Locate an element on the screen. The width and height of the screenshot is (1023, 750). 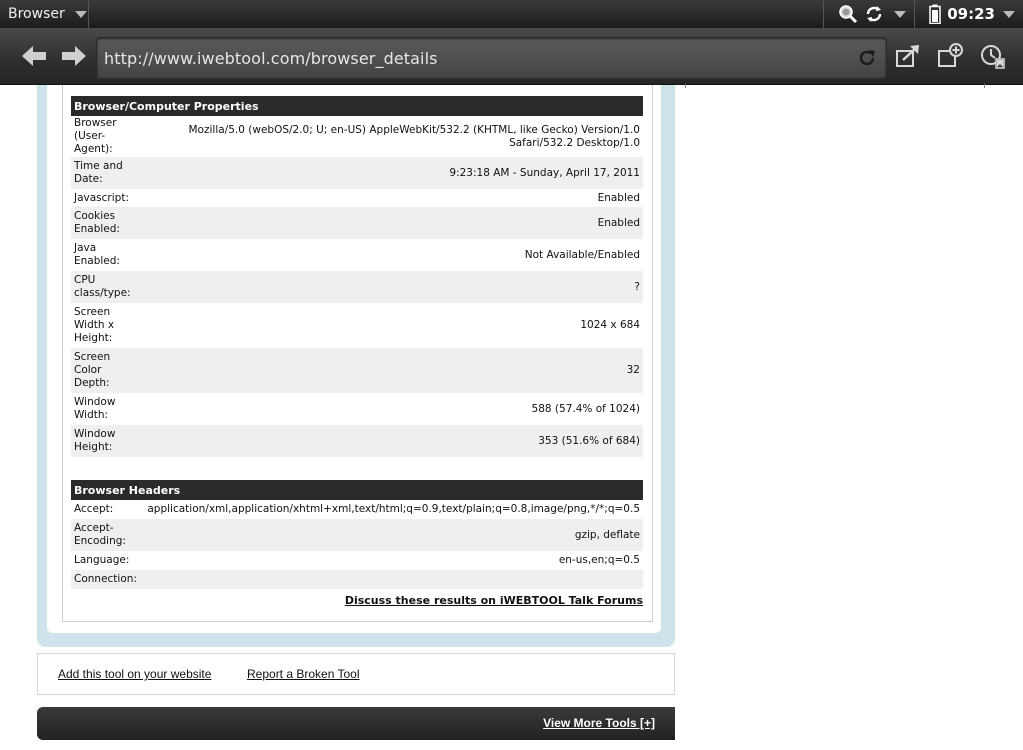
property-value: 588 (57.4% of 1024) is located at coordinates (585, 408).